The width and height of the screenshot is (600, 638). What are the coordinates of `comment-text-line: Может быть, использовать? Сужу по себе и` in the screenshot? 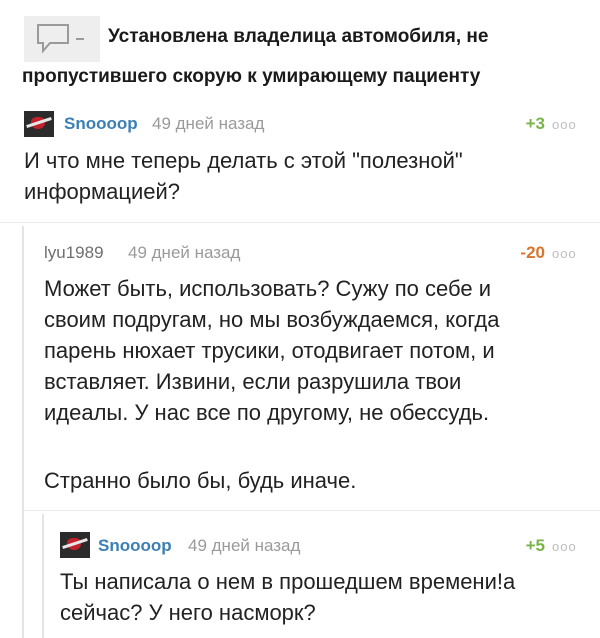 It's located at (268, 288).